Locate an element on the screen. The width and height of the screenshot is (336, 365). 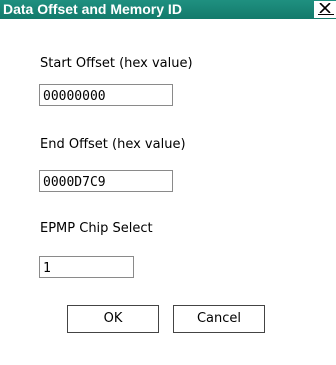
close-icon is located at coordinates (325, 8).